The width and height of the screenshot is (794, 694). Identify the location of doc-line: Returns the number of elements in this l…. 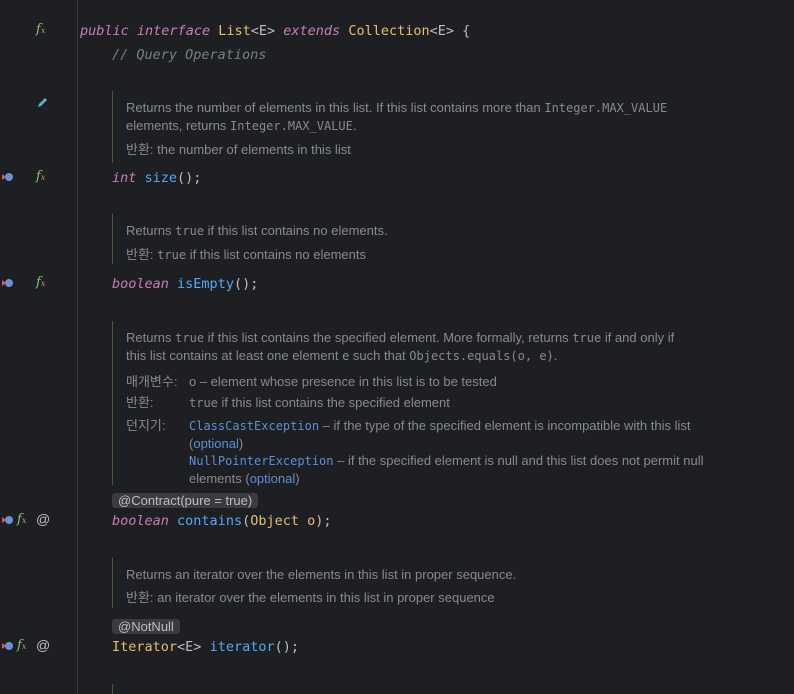
(397, 107).